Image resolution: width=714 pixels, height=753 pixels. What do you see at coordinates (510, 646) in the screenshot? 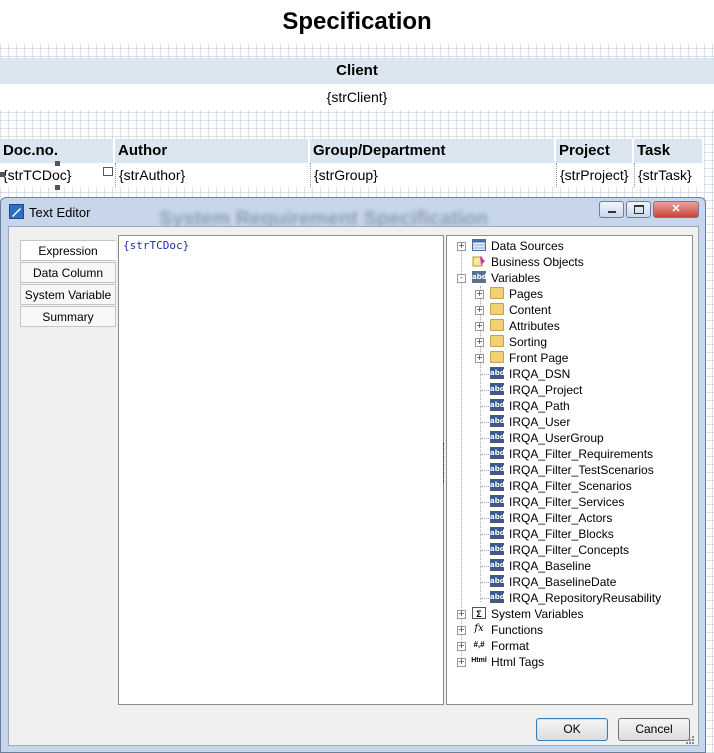
I see `tree-node-label: Format` at bounding box center [510, 646].